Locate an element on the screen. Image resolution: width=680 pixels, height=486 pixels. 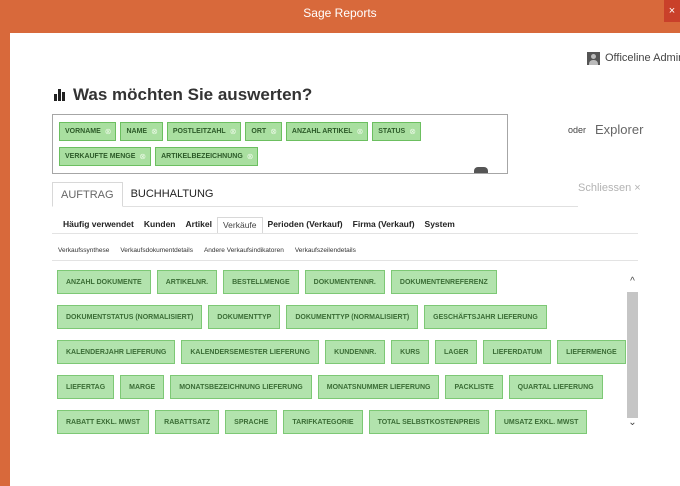
field-chip: ANZAHL DOKUMENTE is located at coordinates (104, 282).